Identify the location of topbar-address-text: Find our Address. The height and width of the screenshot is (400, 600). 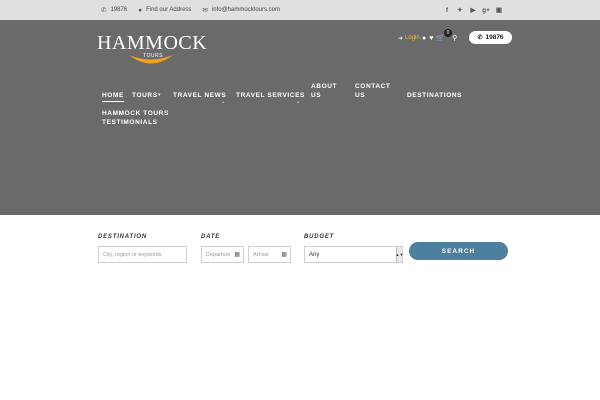
(169, 10).